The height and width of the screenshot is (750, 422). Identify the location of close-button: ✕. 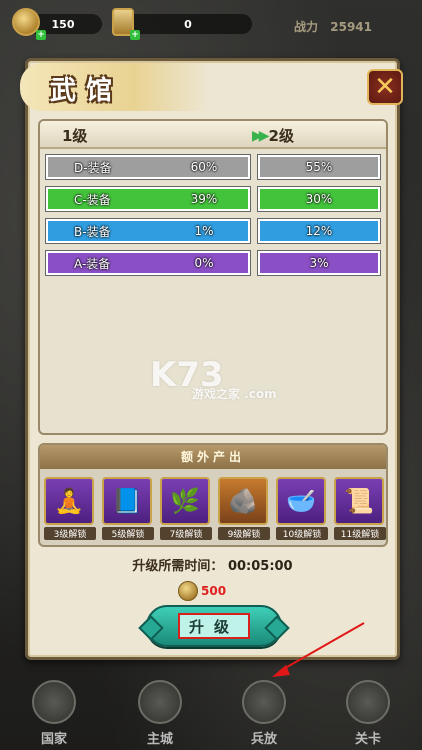
(385, 87).